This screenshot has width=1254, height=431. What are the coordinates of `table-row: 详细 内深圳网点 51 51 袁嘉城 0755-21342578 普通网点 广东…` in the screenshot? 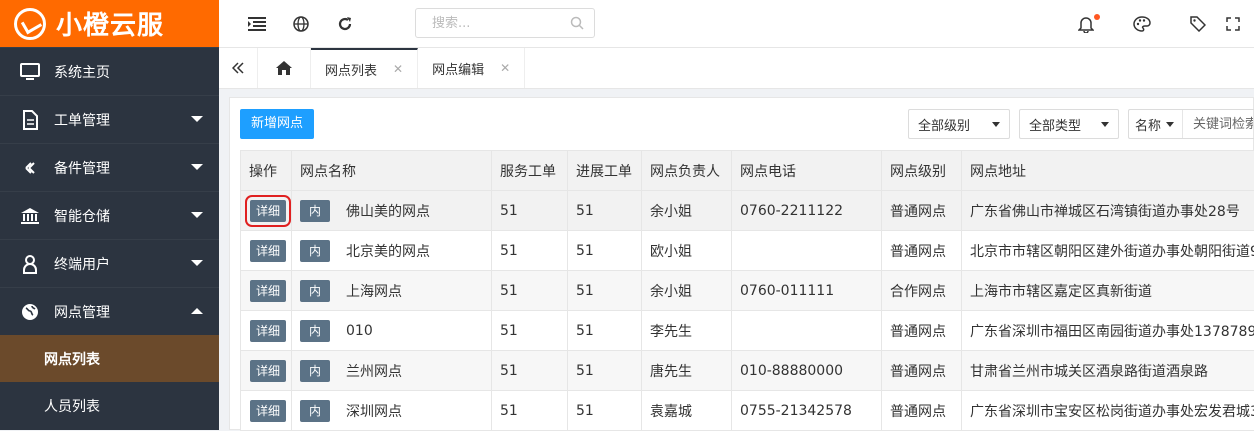 It's located at (747, 411).